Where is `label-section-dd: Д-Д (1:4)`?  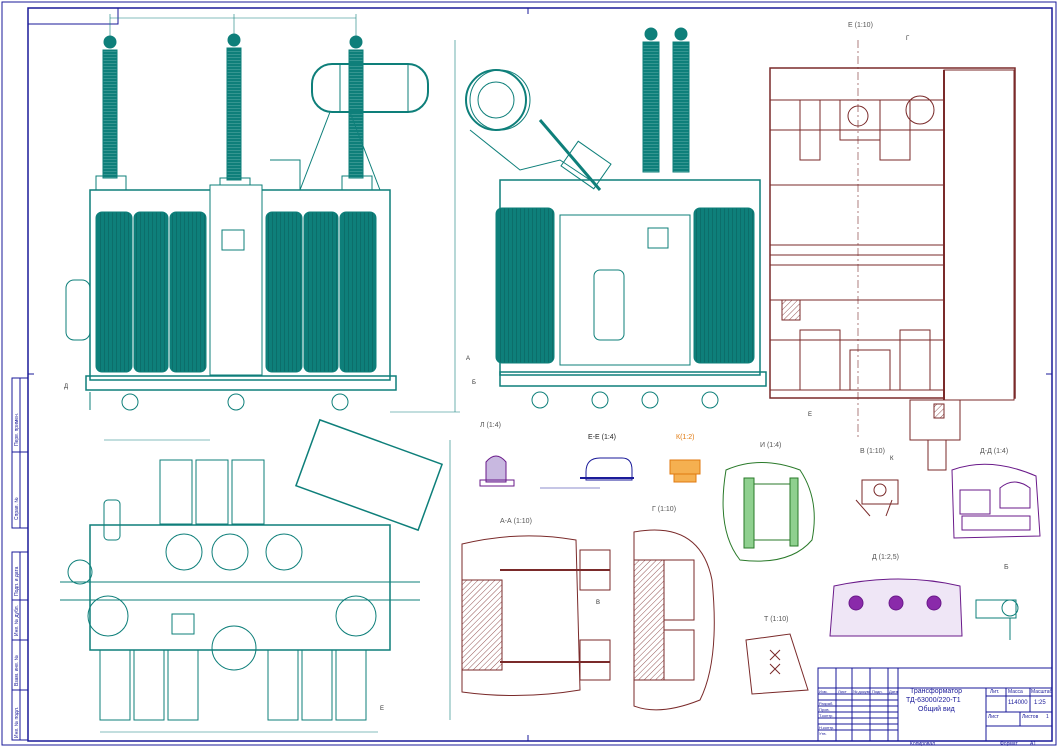
label-section-dd: Д-Д (1:4) is located at coordinates (994, 451).